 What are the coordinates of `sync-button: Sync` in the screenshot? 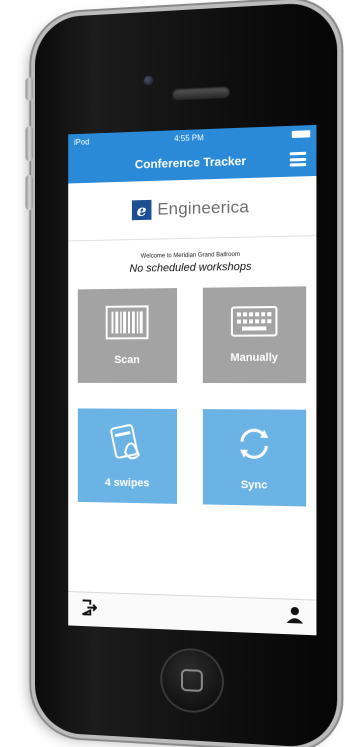 It's located at (254, 458).